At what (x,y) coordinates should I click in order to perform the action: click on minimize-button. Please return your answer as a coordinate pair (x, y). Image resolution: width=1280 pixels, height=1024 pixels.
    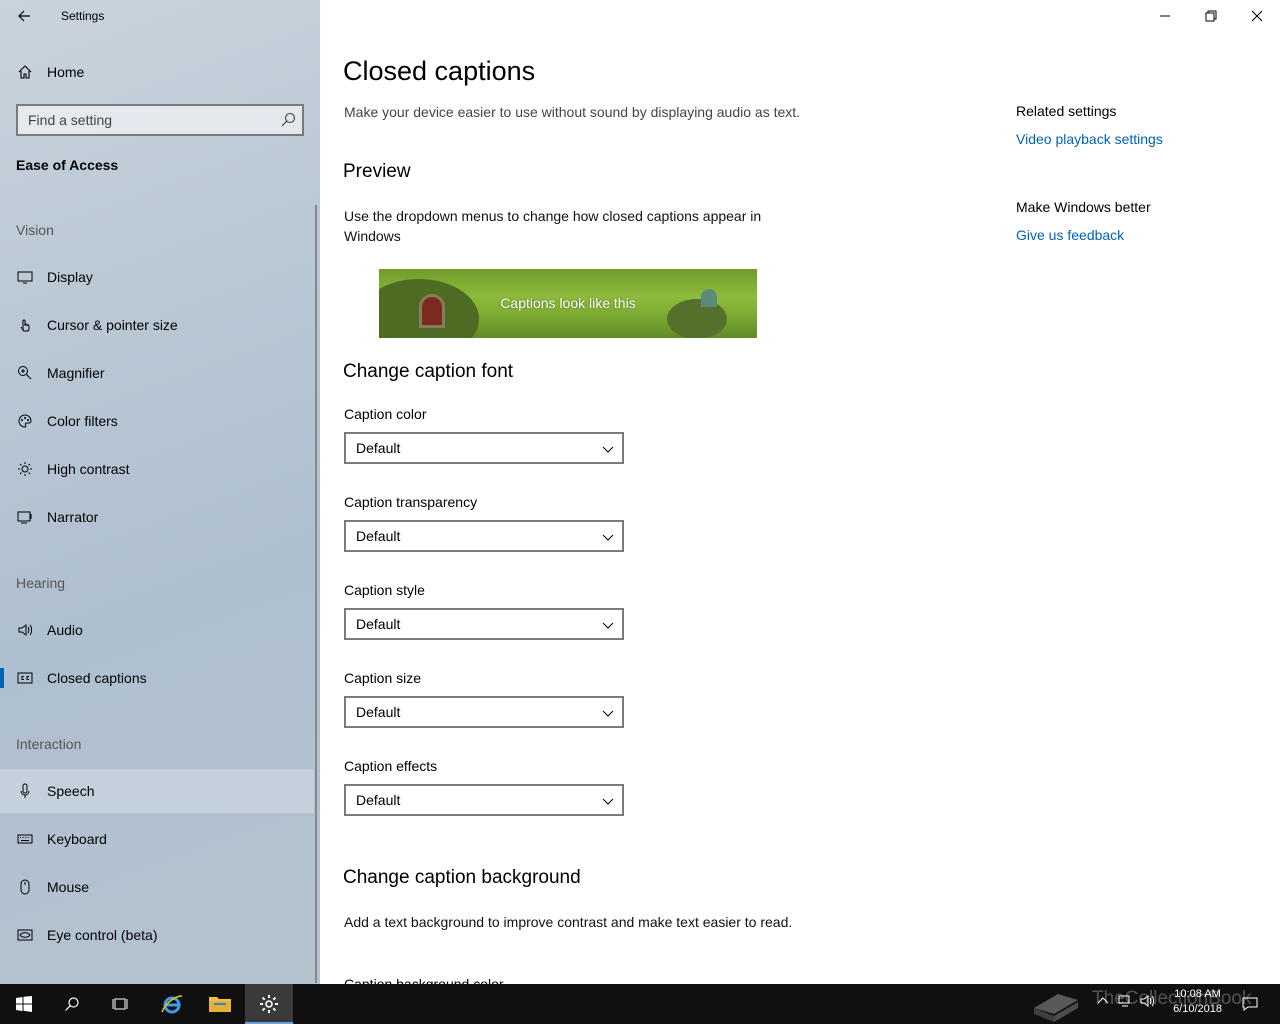
    Looking at the image, I should click on (1165, 16).